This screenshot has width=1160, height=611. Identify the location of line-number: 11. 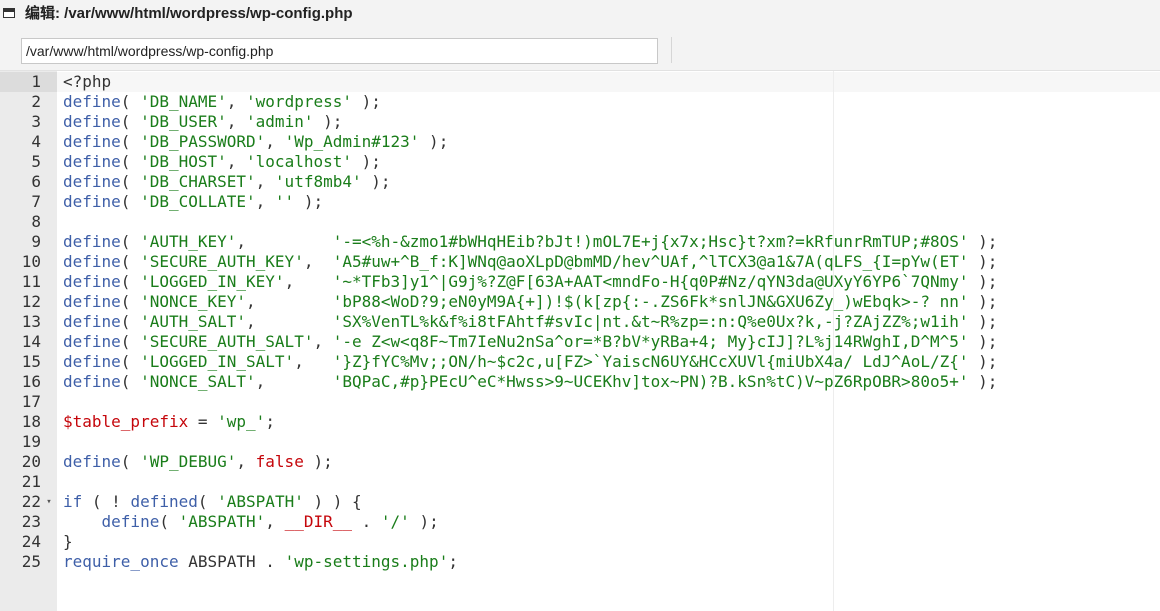
(31, 281).